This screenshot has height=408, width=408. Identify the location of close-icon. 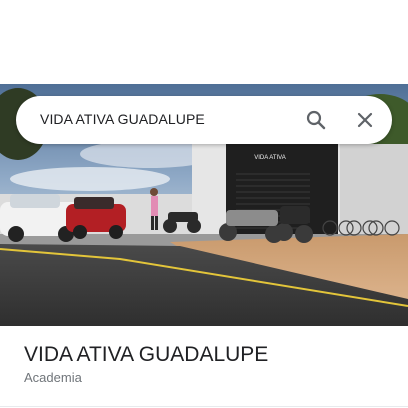
(365, 120).